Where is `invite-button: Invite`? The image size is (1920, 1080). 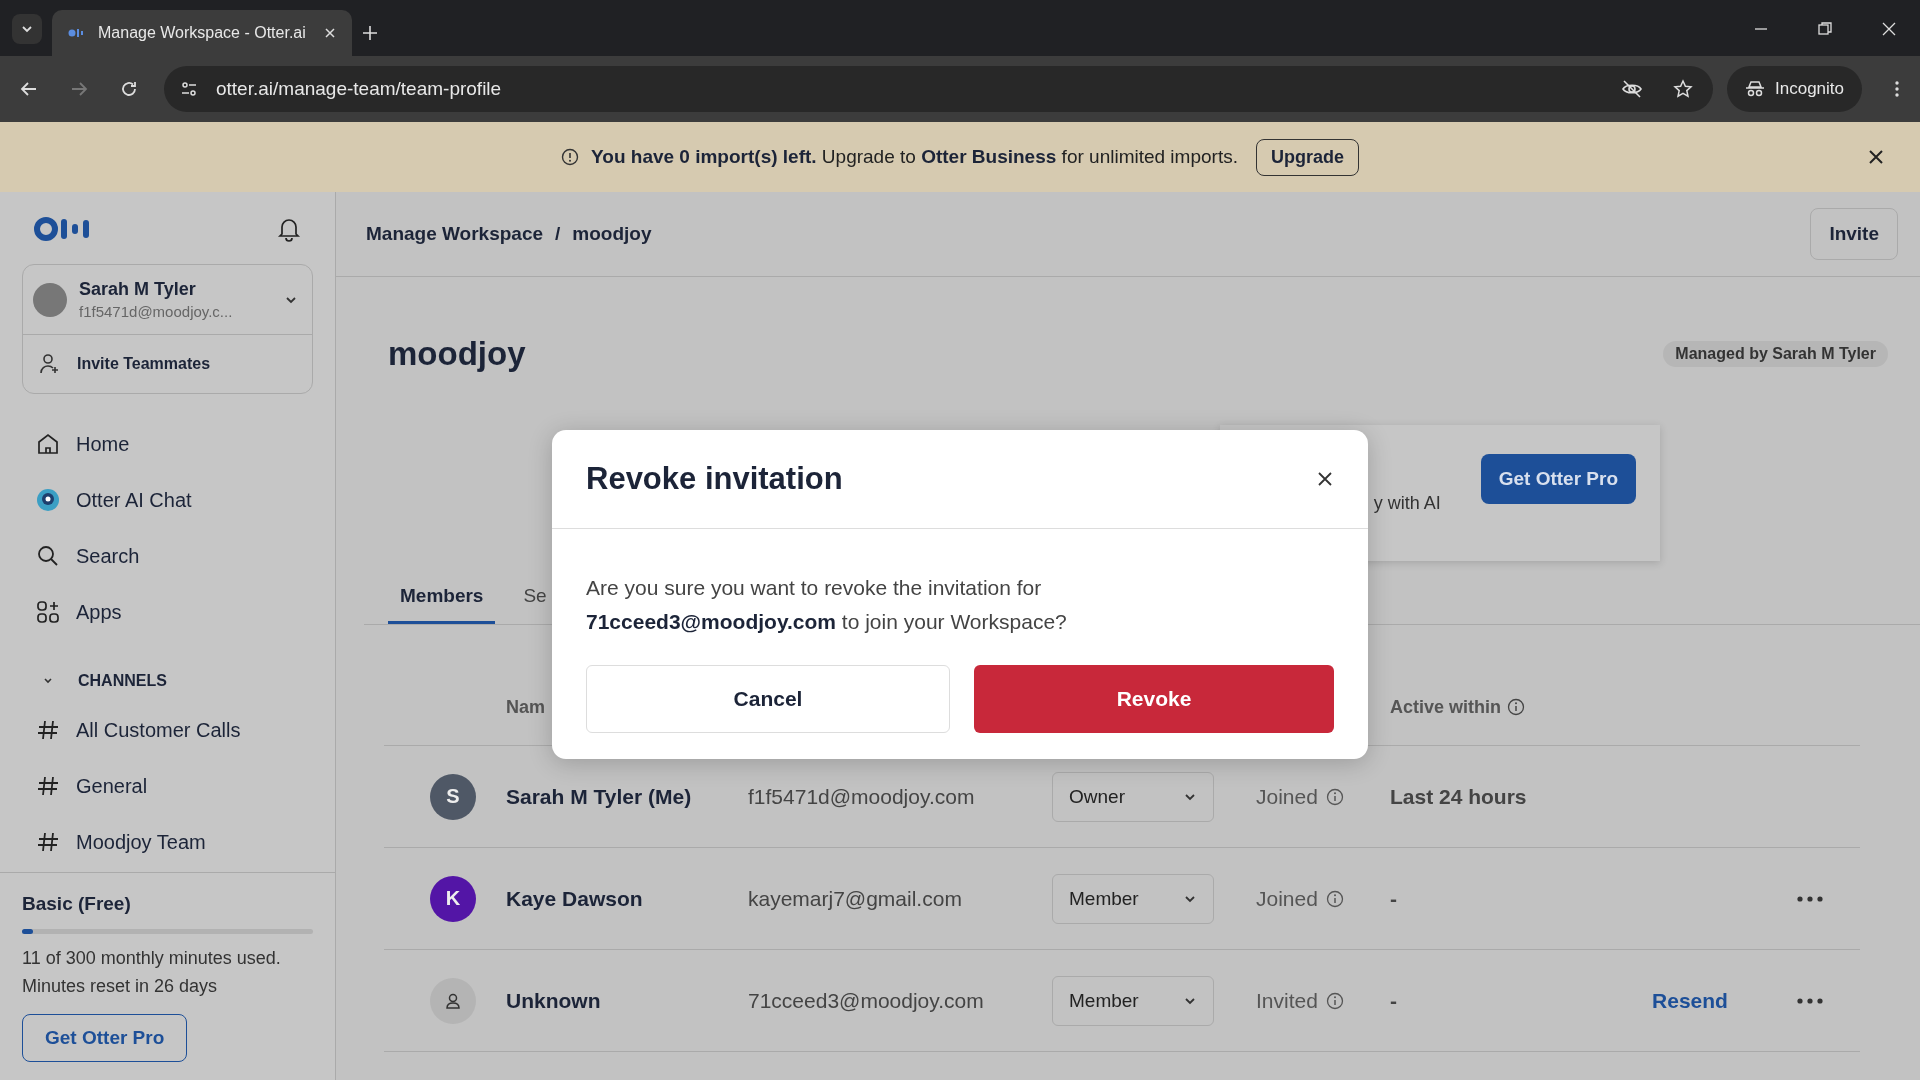 invite-button: Invite is located at coordinates (1854, 234).